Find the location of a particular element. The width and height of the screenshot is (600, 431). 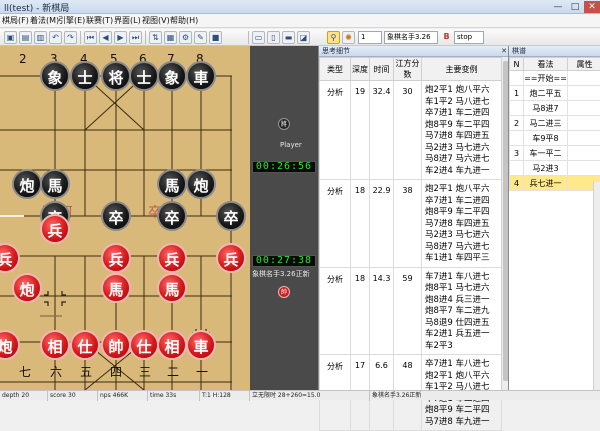

move-text: 车一平二 is located at coordinates (546, 153).